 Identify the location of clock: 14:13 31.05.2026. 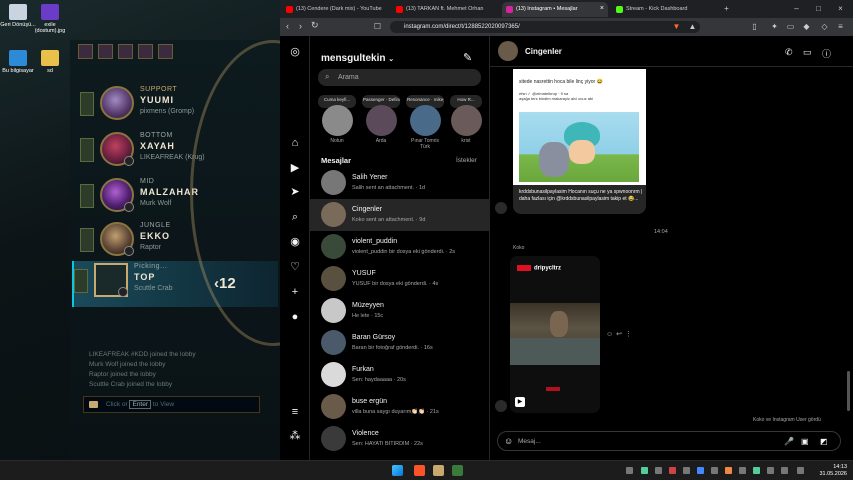
(831, 471).